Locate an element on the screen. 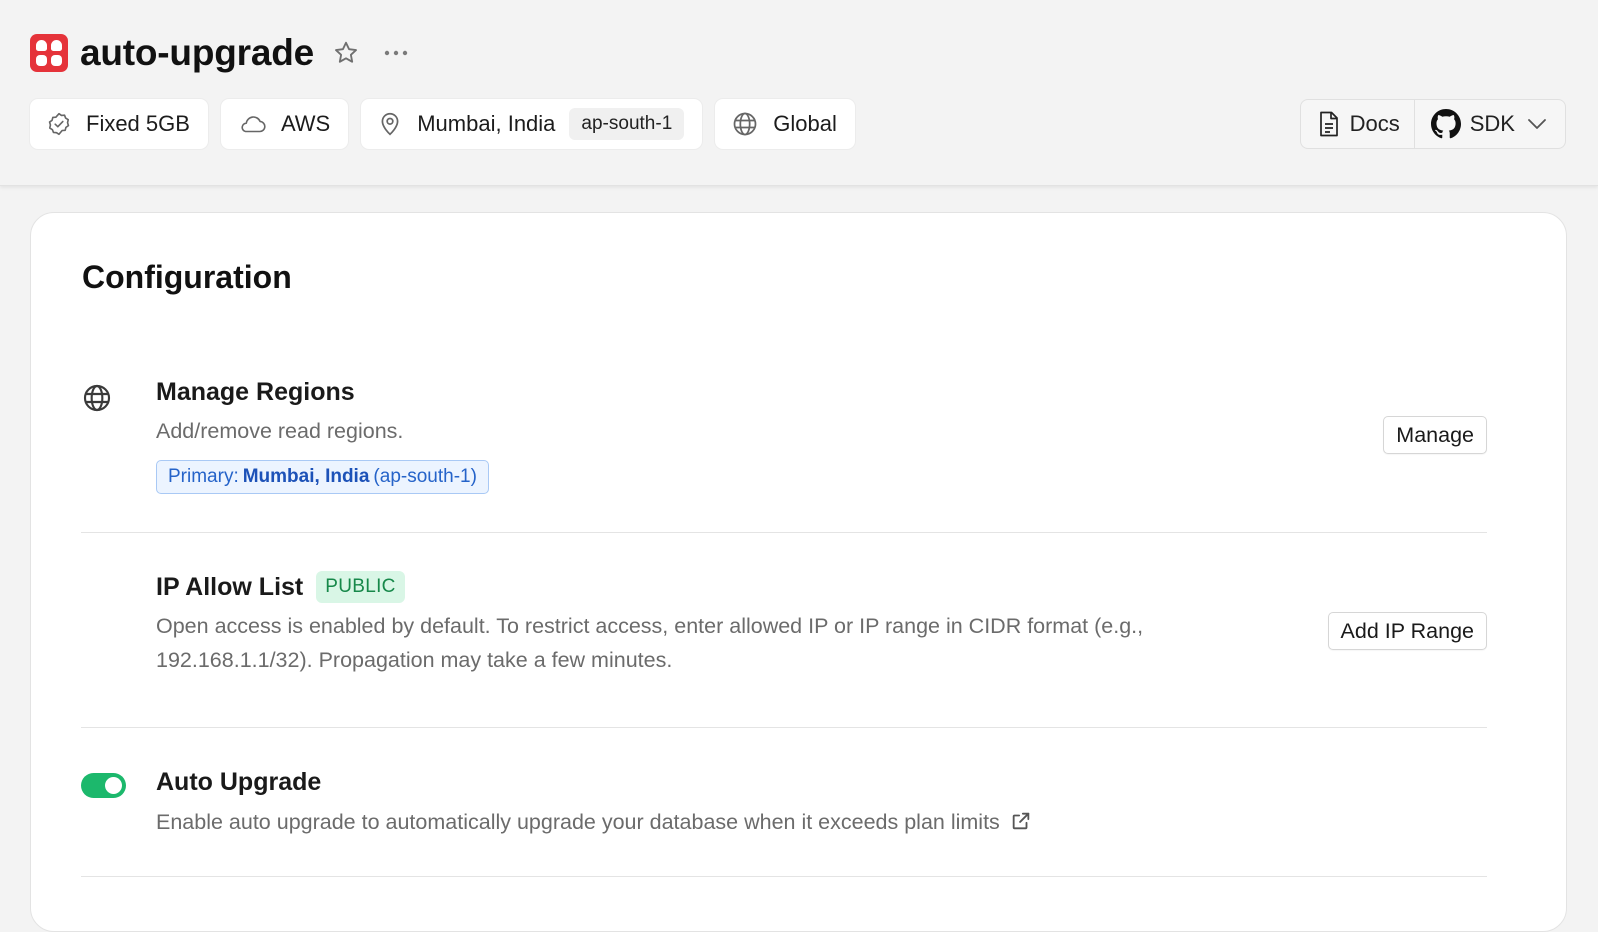 The image size is (1598, 932). github-icon is located at coordinates (1445, 124).